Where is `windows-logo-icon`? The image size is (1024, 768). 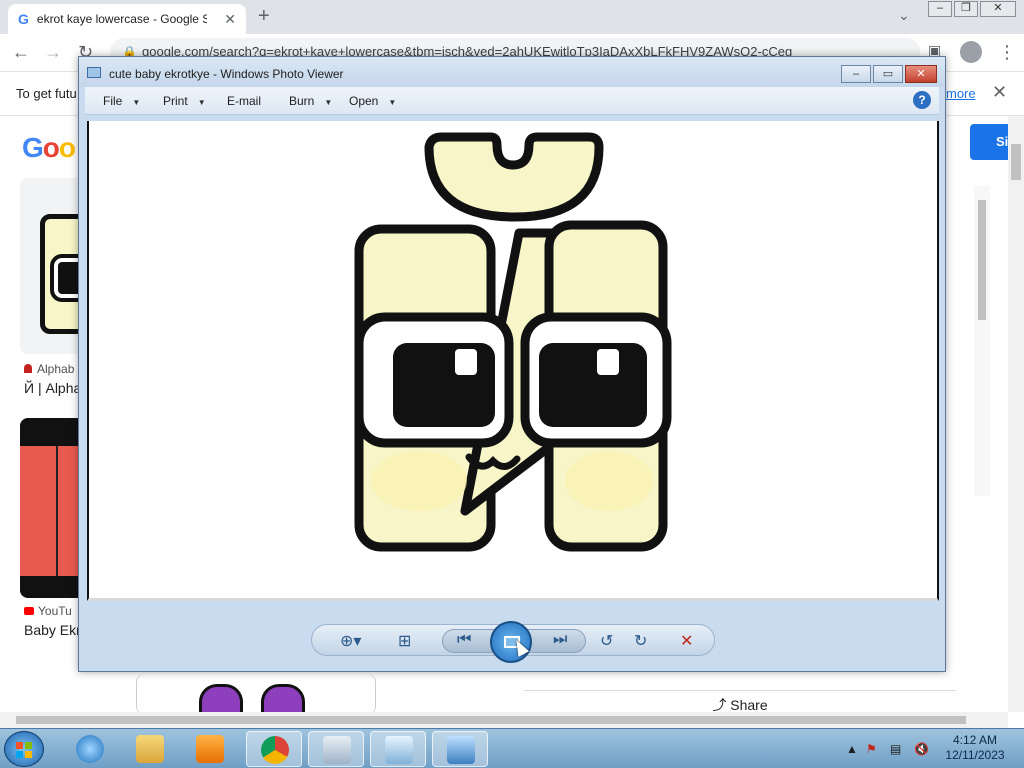 windows-logo-icon is located at coordinates (24, 750).